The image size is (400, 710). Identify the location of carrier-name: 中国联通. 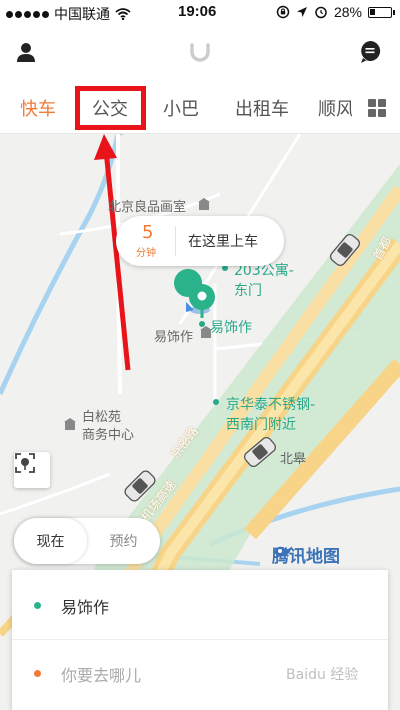
(82, 14).